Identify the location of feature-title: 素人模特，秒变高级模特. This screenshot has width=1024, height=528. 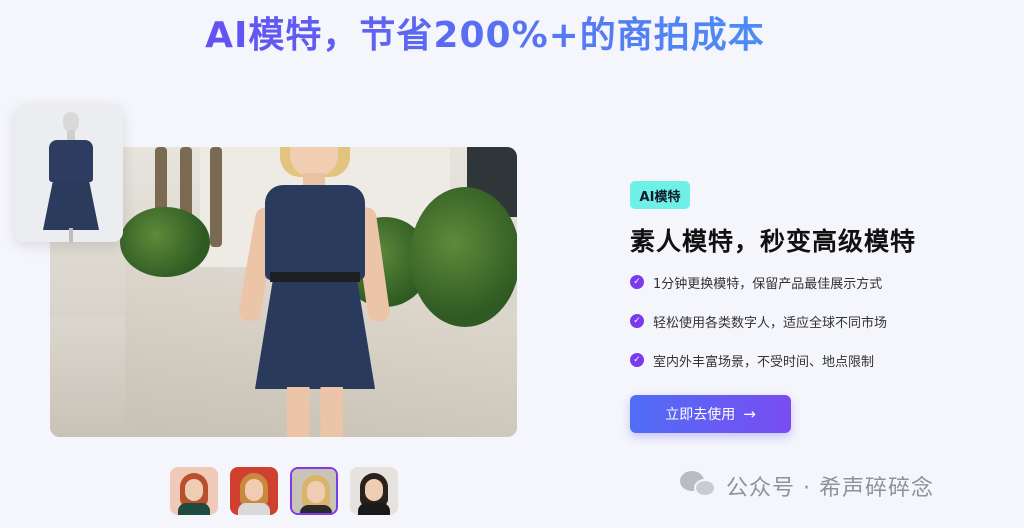
(773, 241).